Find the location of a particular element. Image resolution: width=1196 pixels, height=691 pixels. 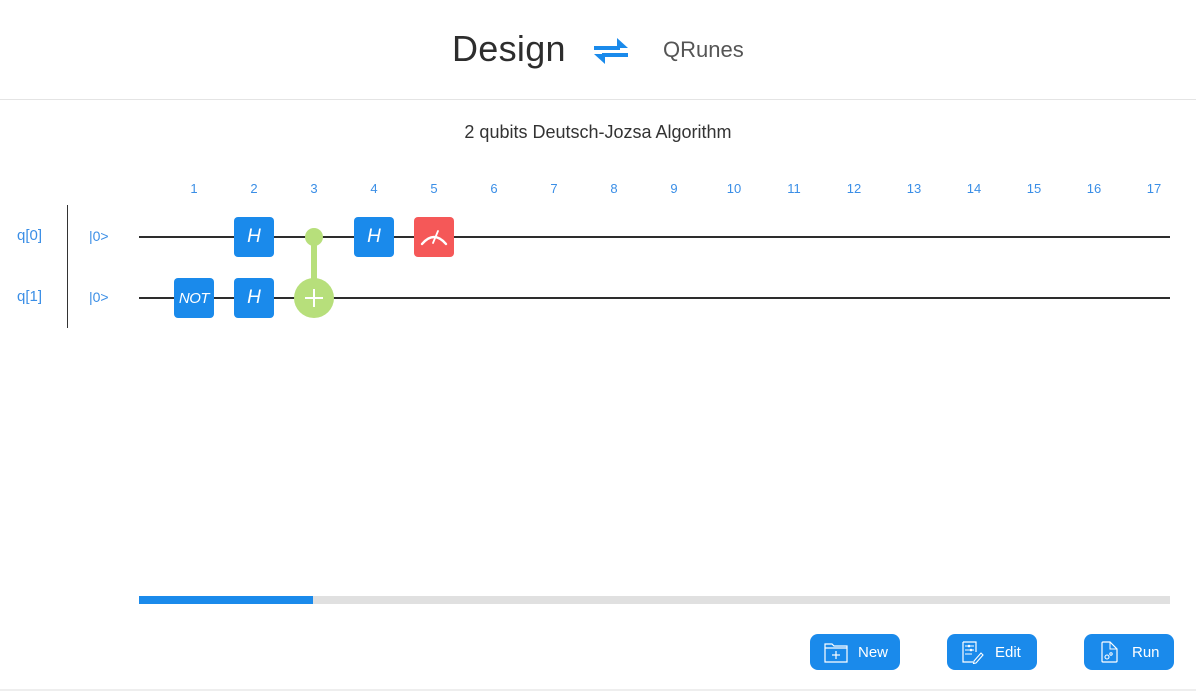

column-number: 9 is located at coordinates (674, 188).